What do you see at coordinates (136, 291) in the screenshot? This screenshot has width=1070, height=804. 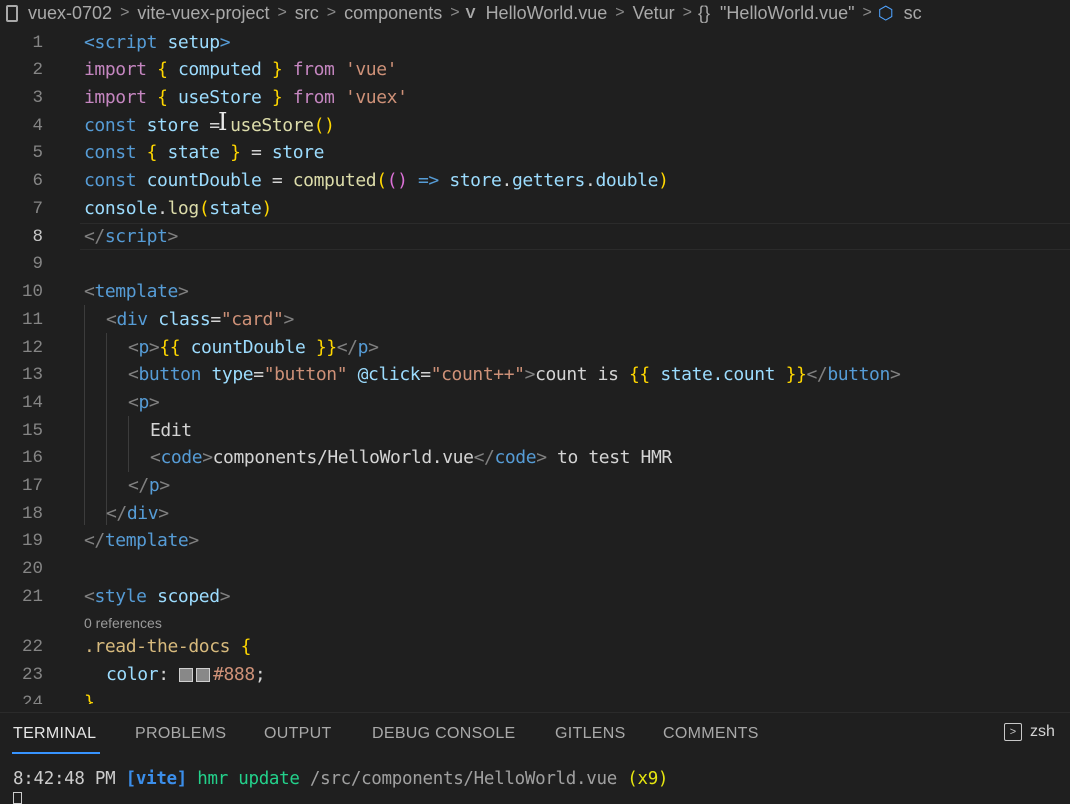 I see `code-text: <template>` at bounding box center [136, 291].